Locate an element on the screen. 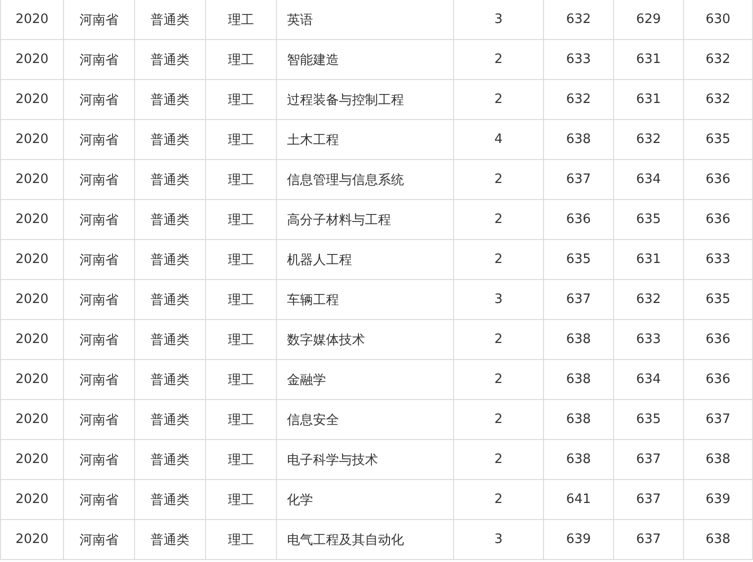 This screenshot has width=753, height=562. table-cell: 数字媒体技术 is located at coordinates (365, 340).